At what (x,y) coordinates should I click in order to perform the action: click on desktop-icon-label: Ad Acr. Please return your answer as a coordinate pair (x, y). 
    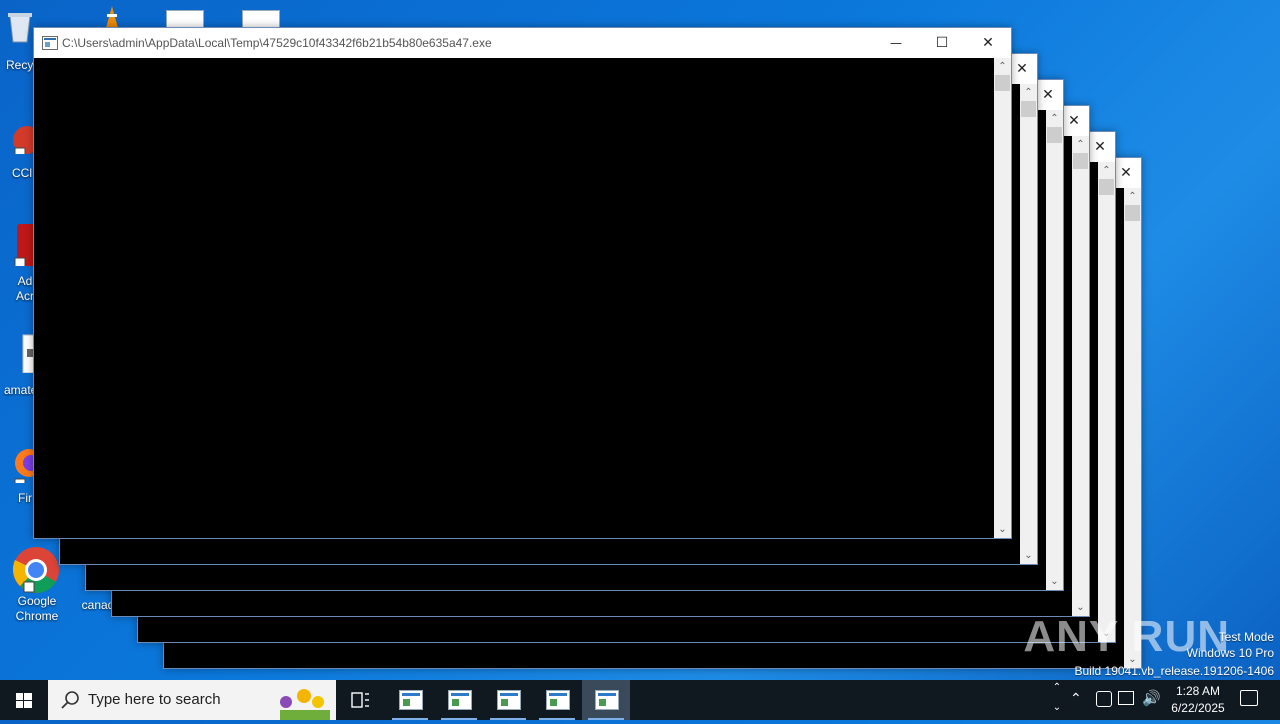
    Looking at the image, I should click on (25, 288).